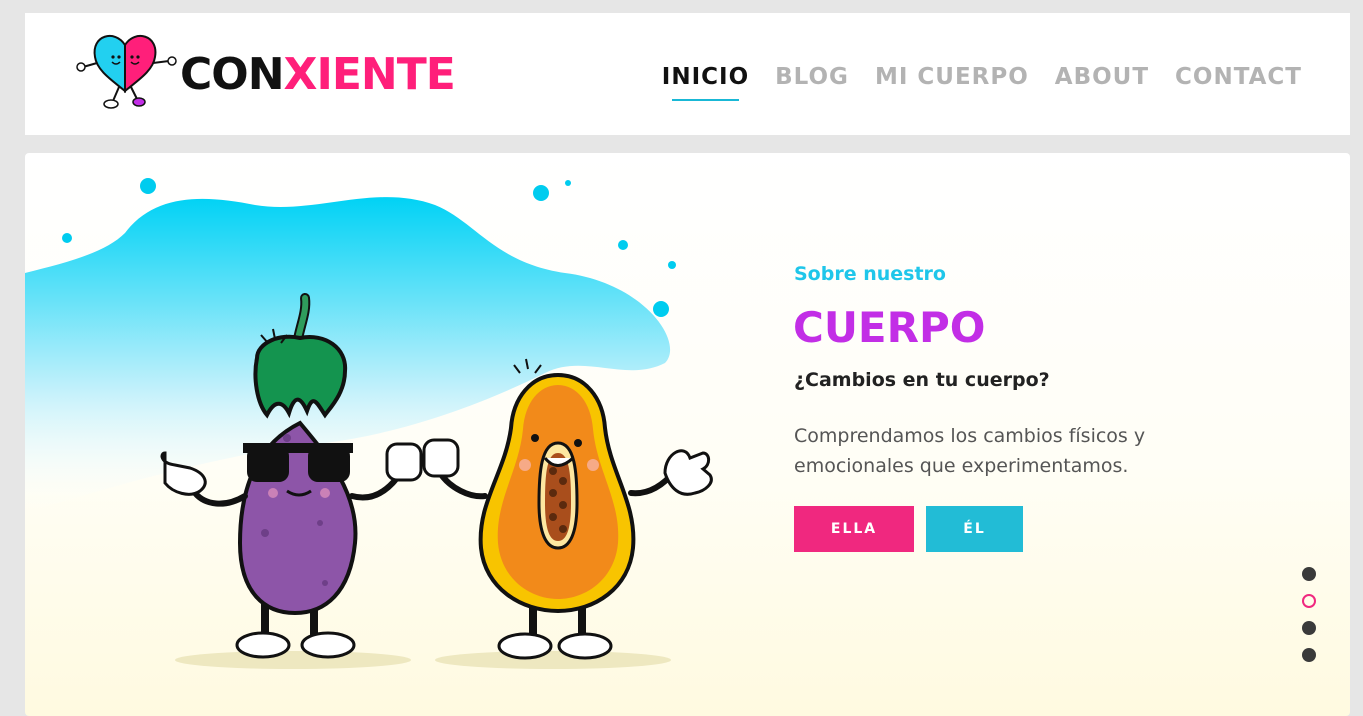 Image resolution: width=1363 pixels, height=716 pixels. I want to click on logo: CONXIENTE, so click(264, 73).